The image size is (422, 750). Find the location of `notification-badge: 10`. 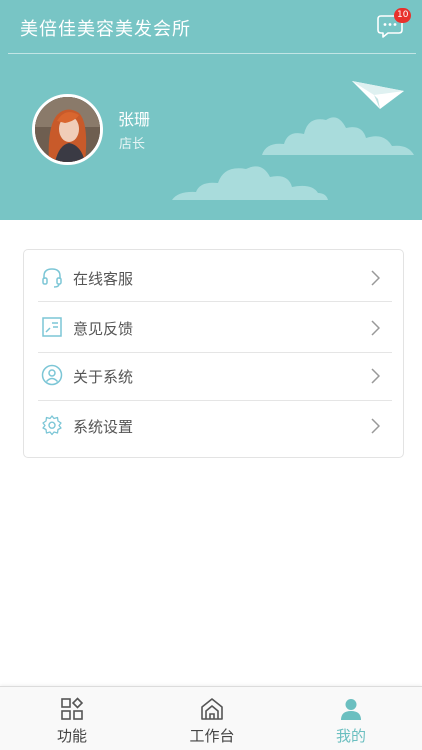

notification-badge: 10 is located at coordinates (403, 15).